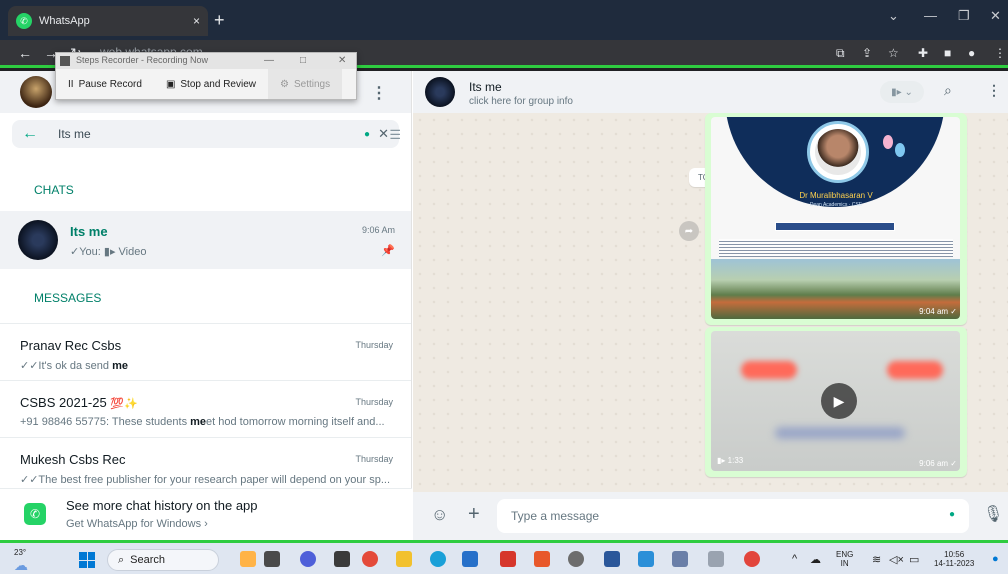  I want to click on clear-search-icon: ✕, so click(383, 134).